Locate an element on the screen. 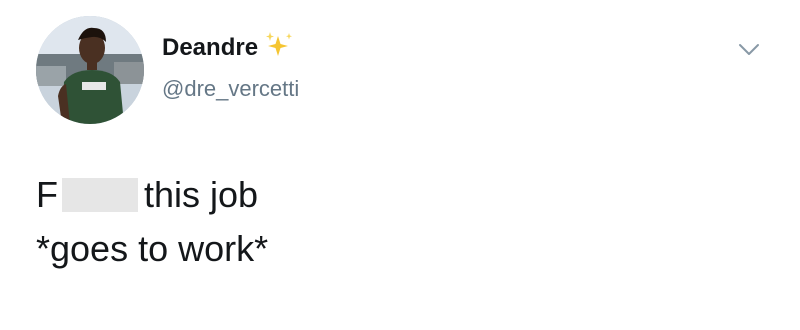 This screenshot has height=330, width=800. tweet-line-1: F this job is located at coordinates (152, 195).